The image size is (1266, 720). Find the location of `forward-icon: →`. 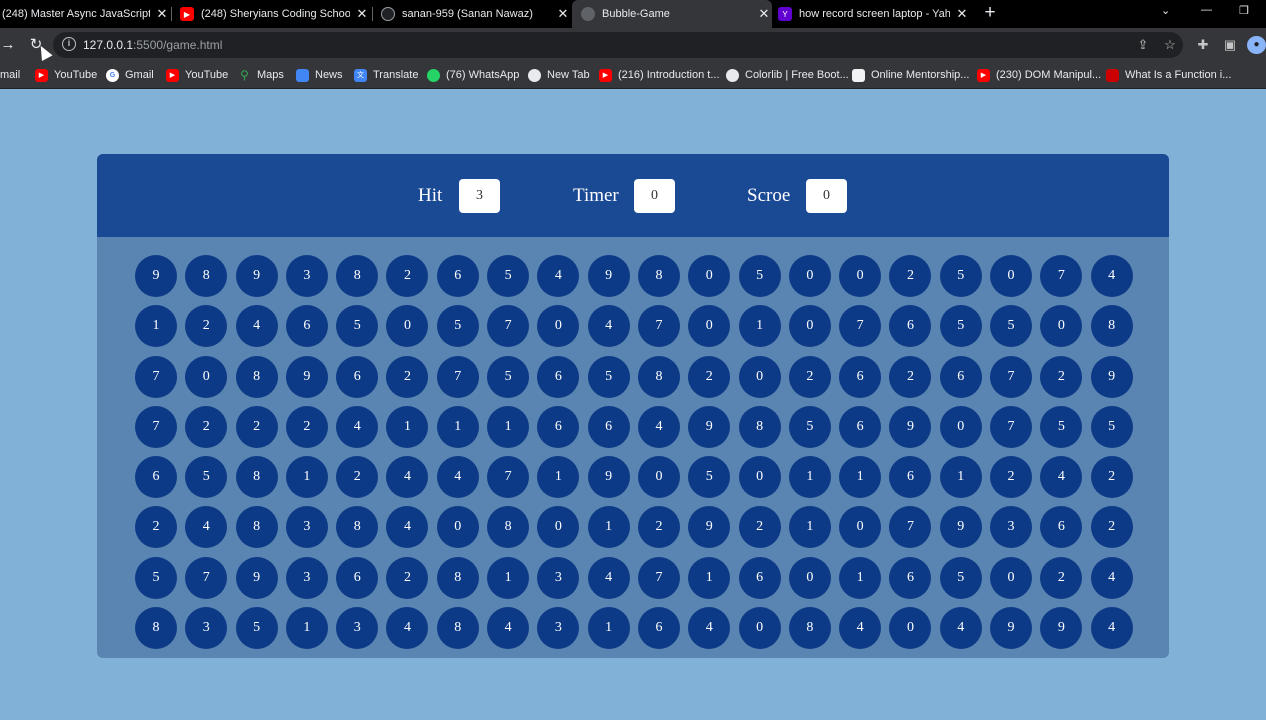

forward-icon: → is located at coordinates (9, 45).